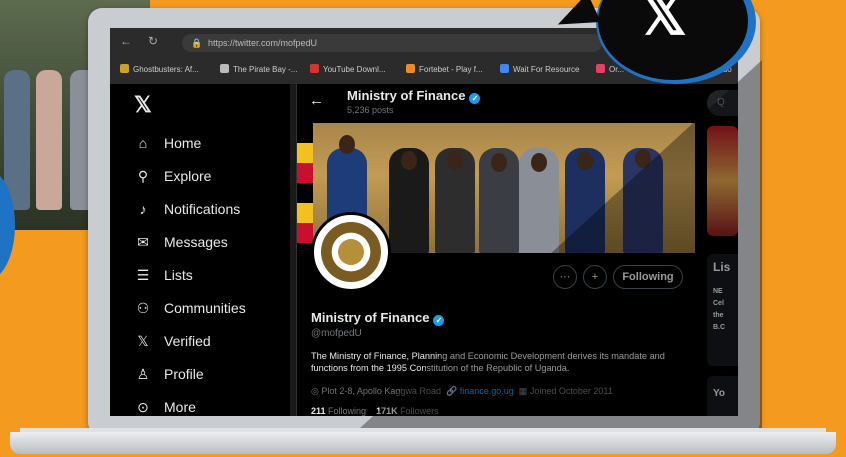  What do you see at coordinates (648, 277) in the screenshot?
I see `following-button: Following` at bounding box center [648, 277].